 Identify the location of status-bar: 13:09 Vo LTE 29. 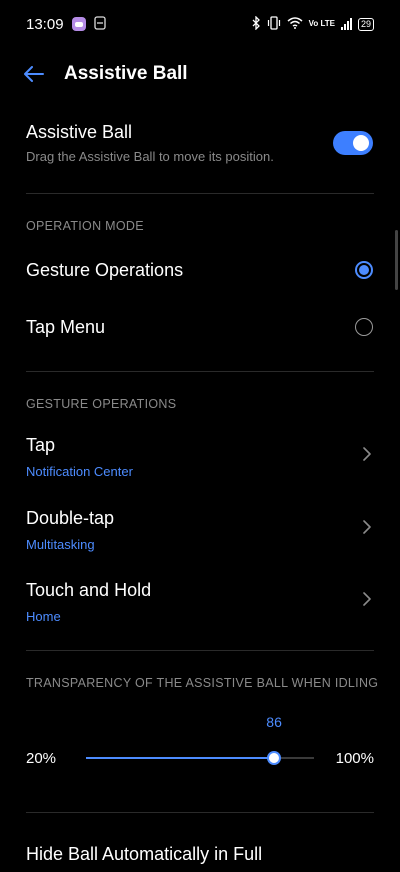
(200, 24).